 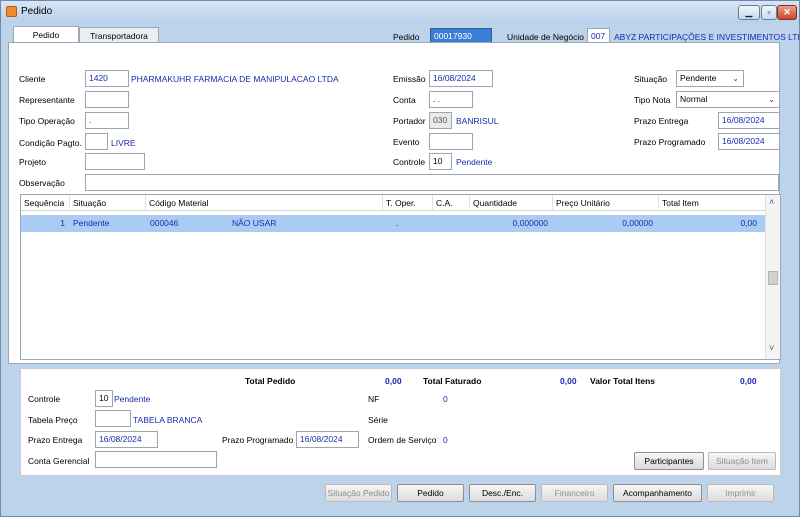 I want to click on nf-value: 0, so click(x=445, y=399).